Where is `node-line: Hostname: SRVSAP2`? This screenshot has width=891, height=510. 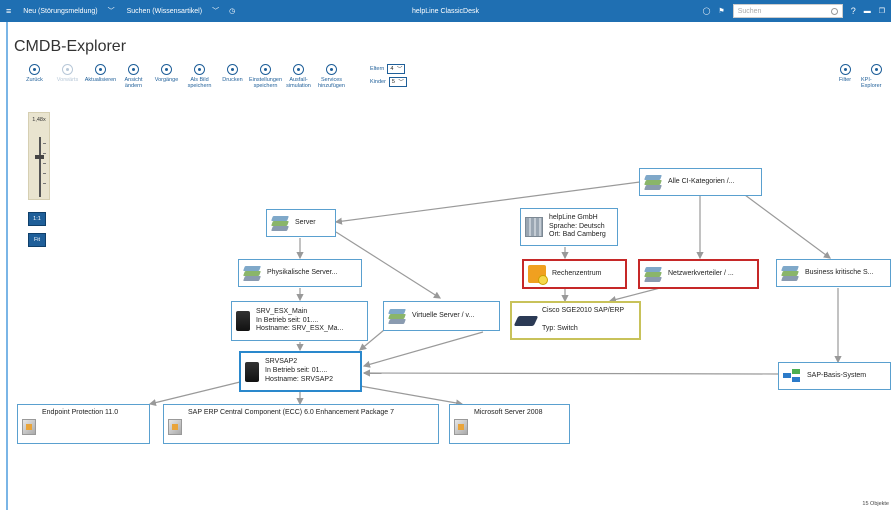 node-line: Hostname: SRVSAP2 is located at coordinates (299, 379).